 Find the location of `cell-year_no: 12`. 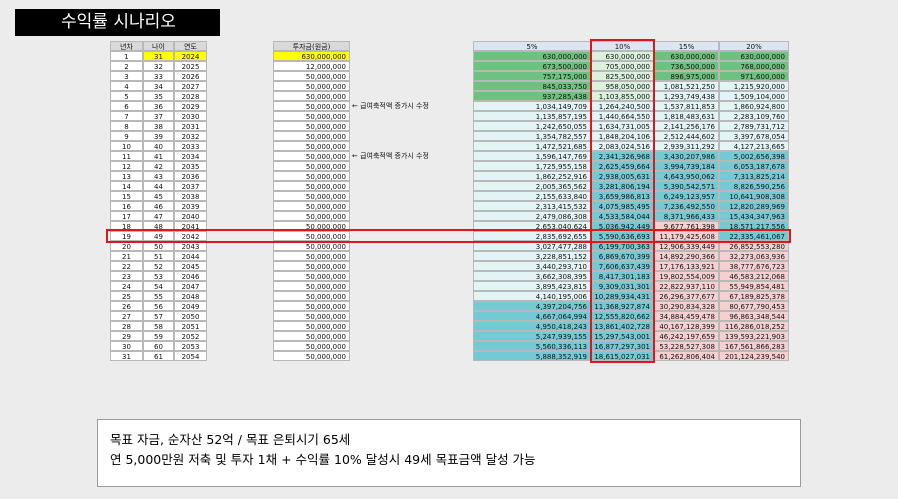

cell-year_no: 12 is located at coordinates (126, 166).